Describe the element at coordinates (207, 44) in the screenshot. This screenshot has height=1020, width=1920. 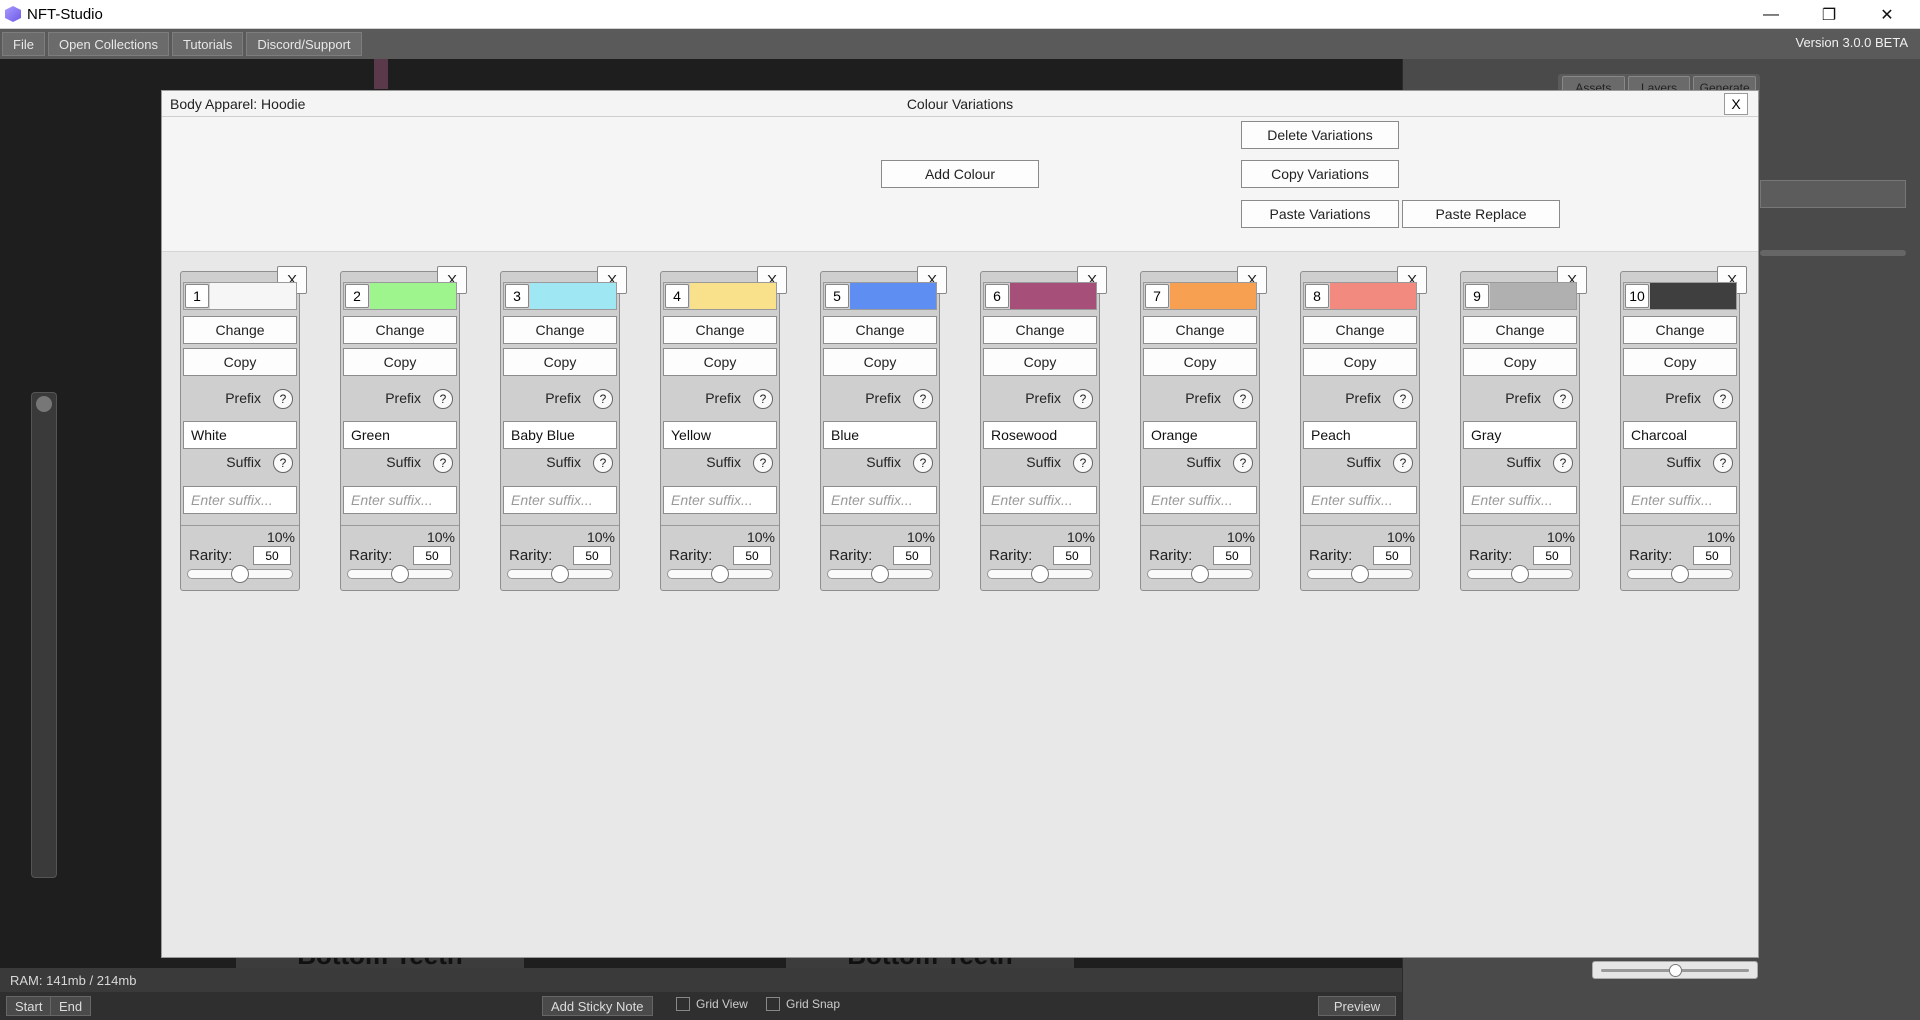
I see `menu-tutorials: Tutorials` at that location.